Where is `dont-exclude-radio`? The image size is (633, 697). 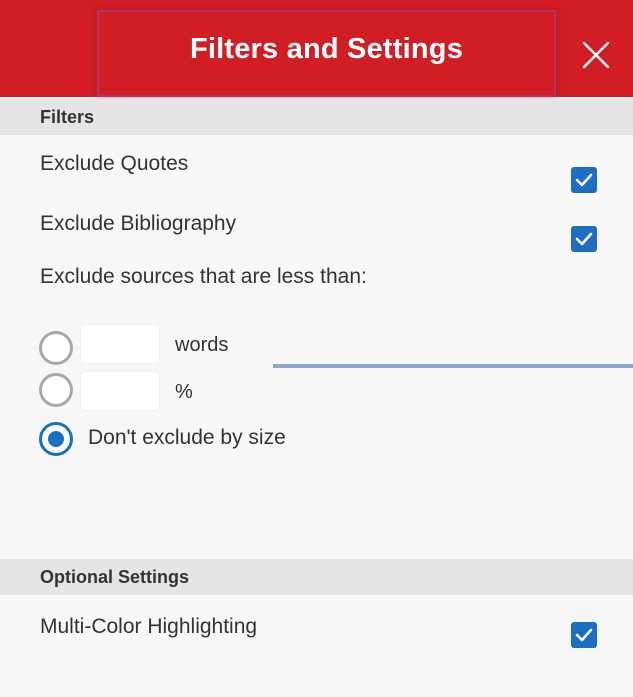
dont-exclude-radio is located at coordinates (56, 439).